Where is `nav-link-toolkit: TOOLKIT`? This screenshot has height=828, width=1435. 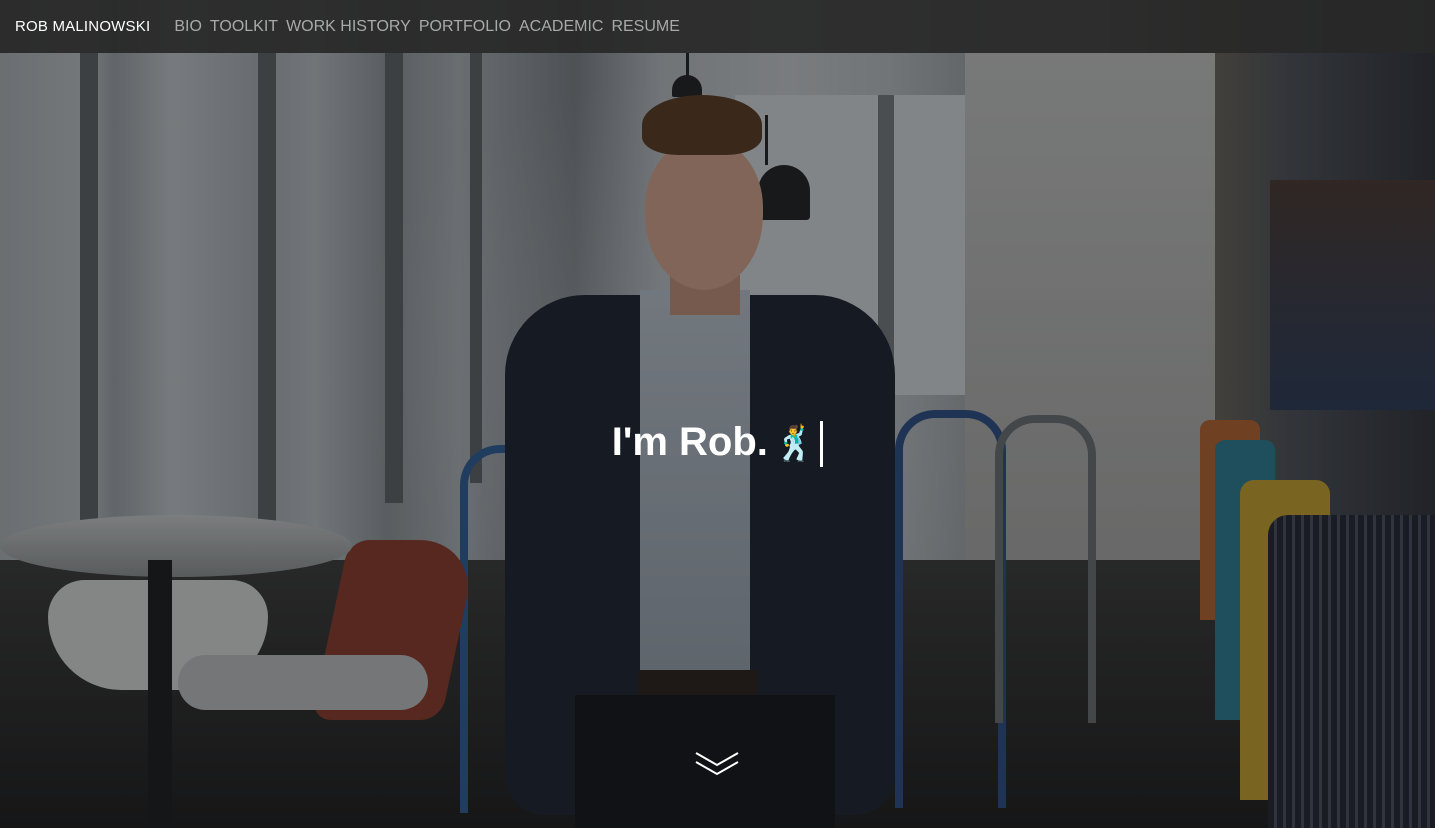 nav-link-toolkit: TOOLKIT is located at coordinates (248, 27).